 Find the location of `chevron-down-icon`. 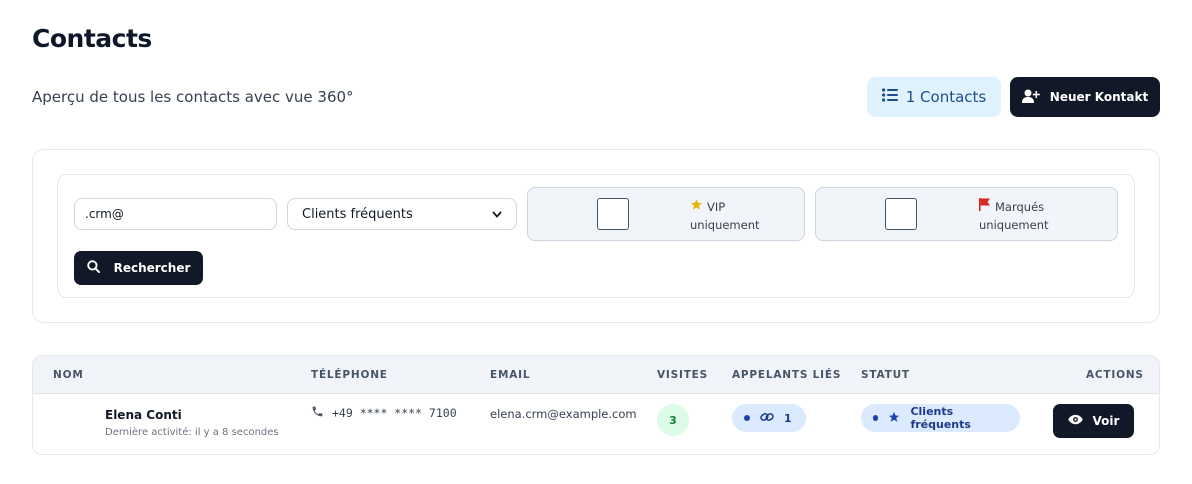

chevron-down-icon is located at coordinates (497, 214).